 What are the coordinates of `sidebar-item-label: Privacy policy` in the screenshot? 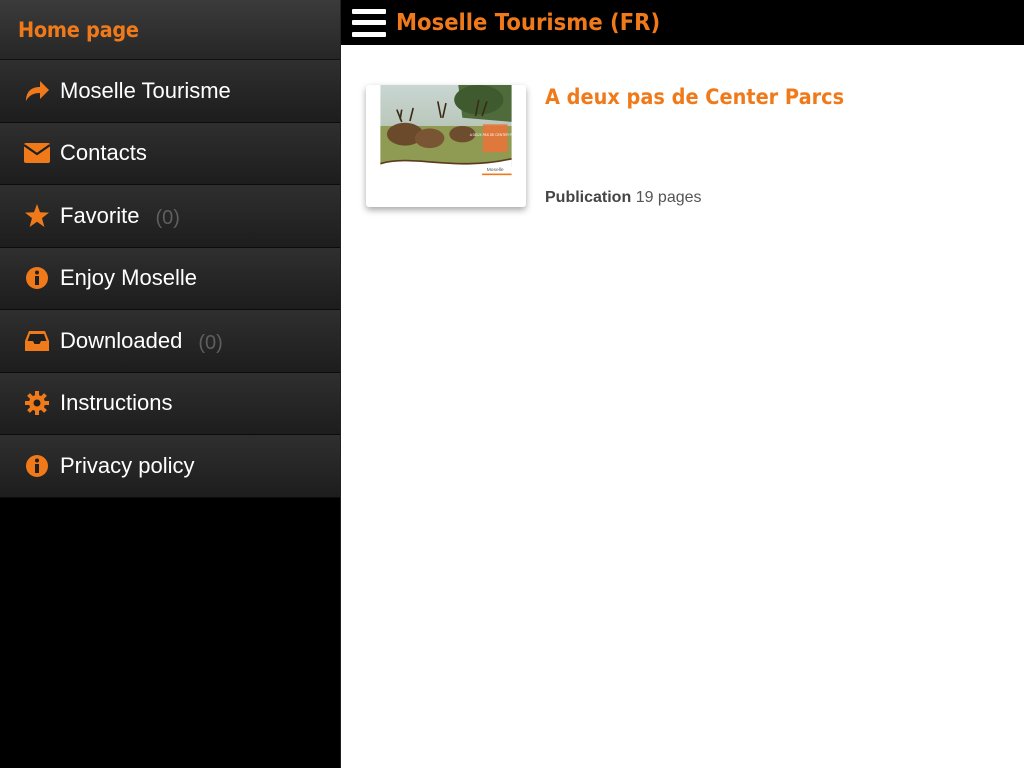 It's located at (127, 465).